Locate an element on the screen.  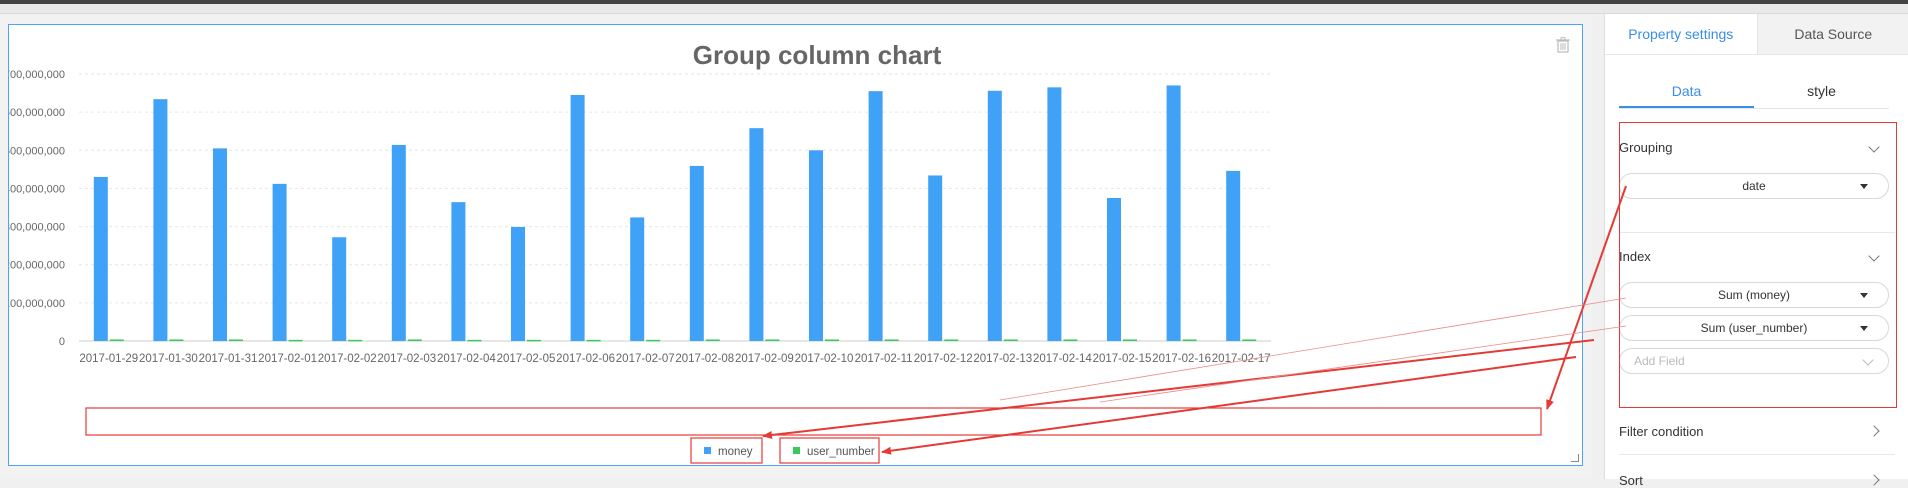
filter-condition-title: Filter condition is located at coordinates (1661, 431).